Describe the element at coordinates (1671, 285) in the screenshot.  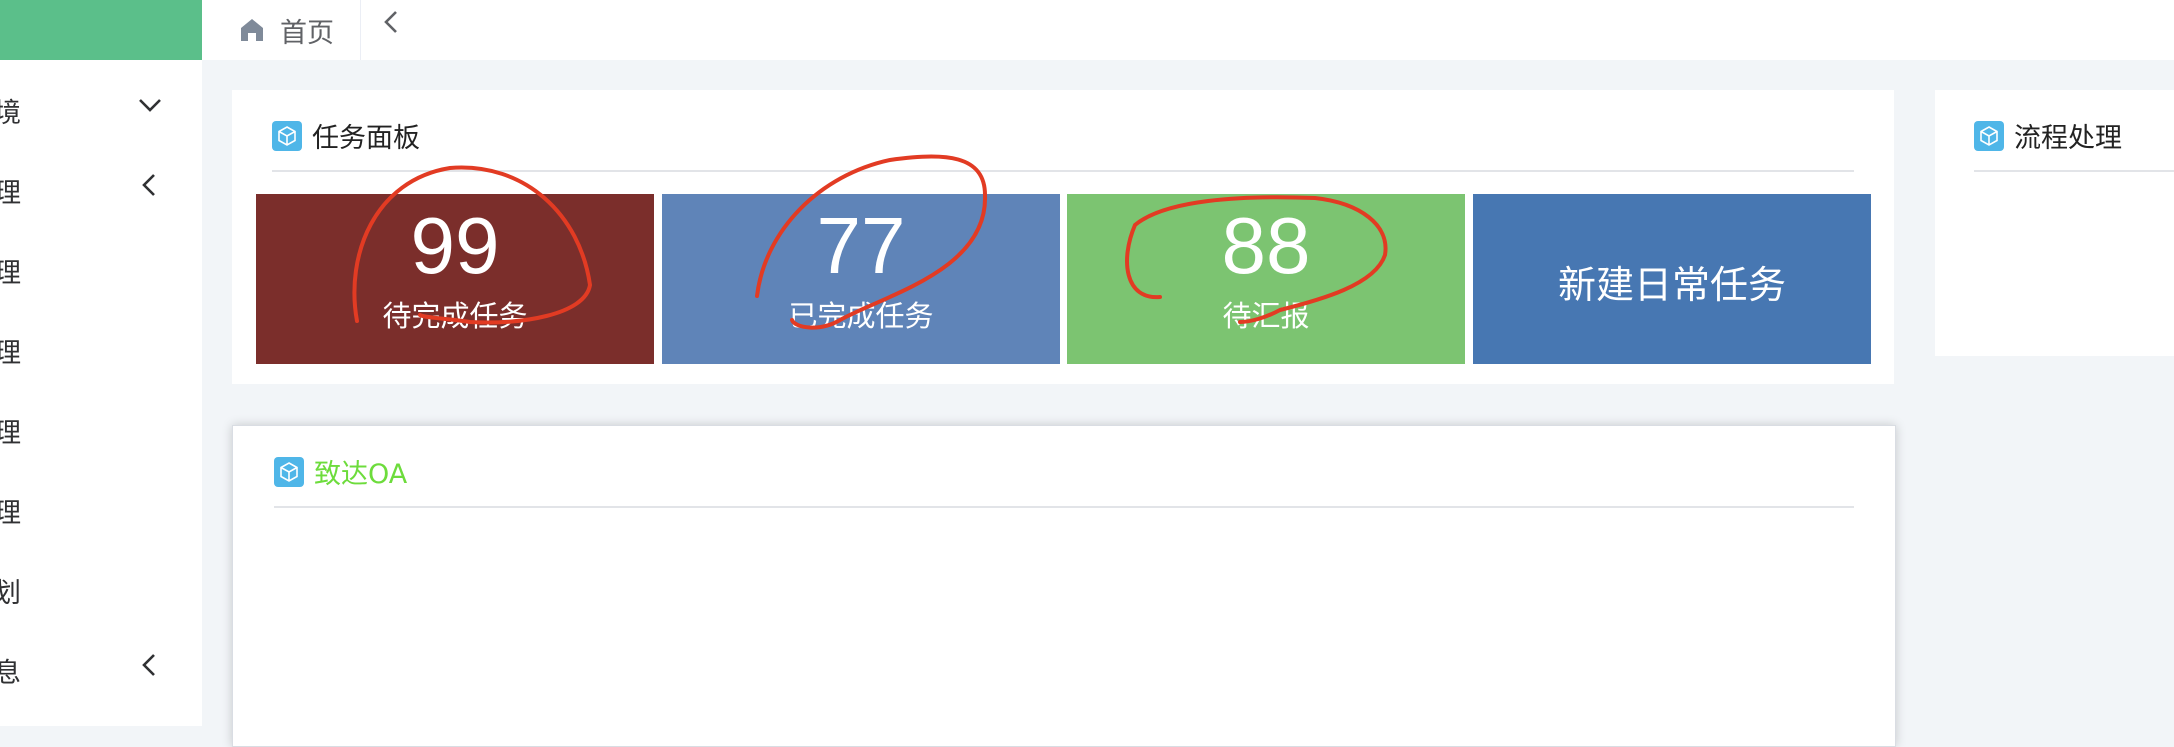
I see `new-daily-task-label: 新建日常任务` at that location.